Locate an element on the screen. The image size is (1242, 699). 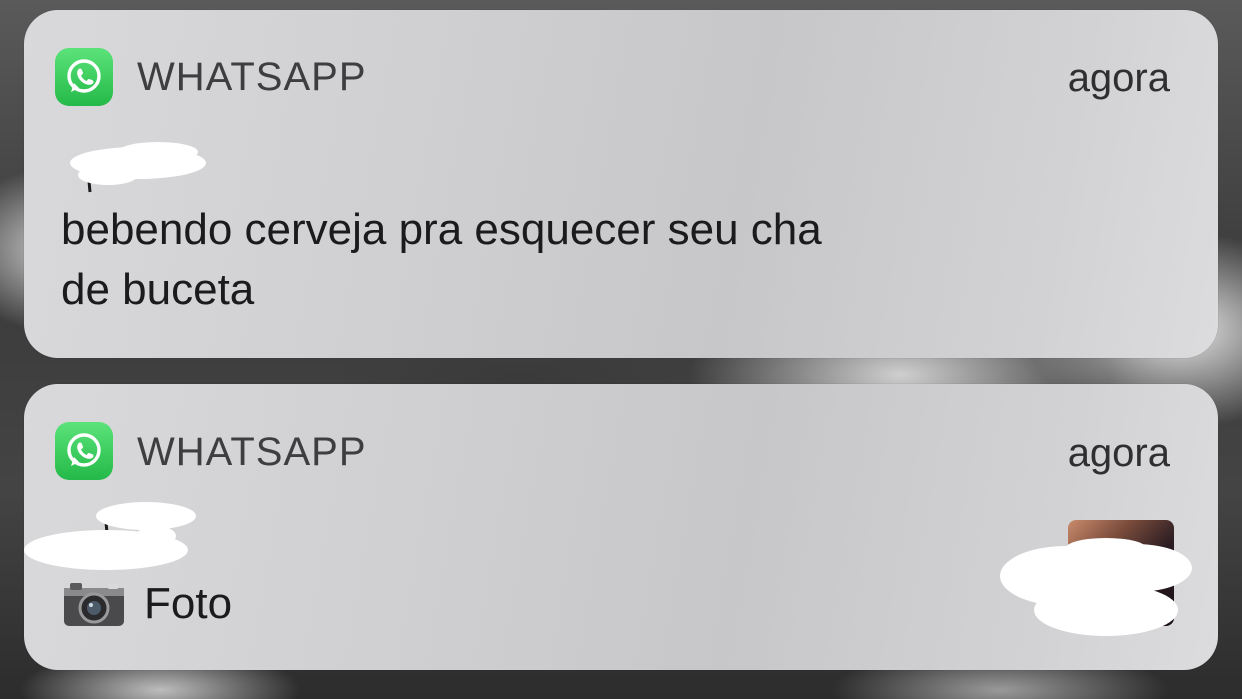
camera-icon is located at coordinates (94, 604).